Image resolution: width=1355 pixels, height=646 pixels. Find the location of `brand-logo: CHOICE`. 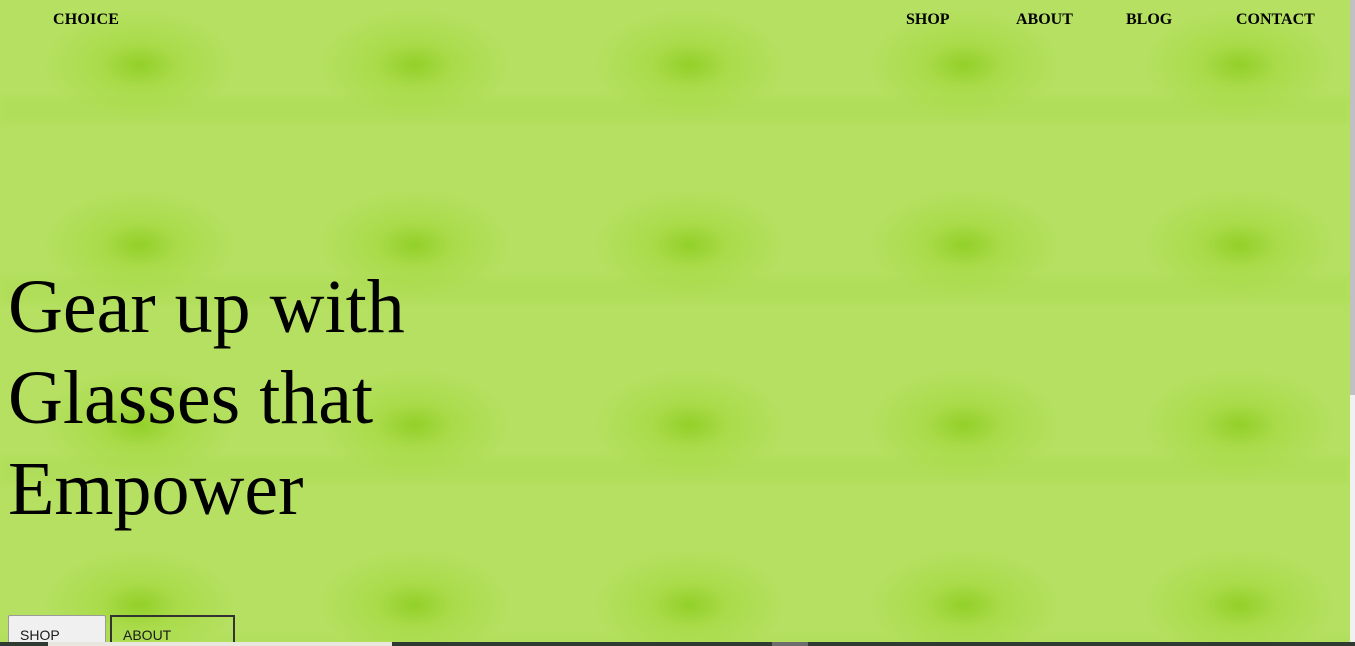

brand-logo: CHOICE is located at coordinates (86, 20).